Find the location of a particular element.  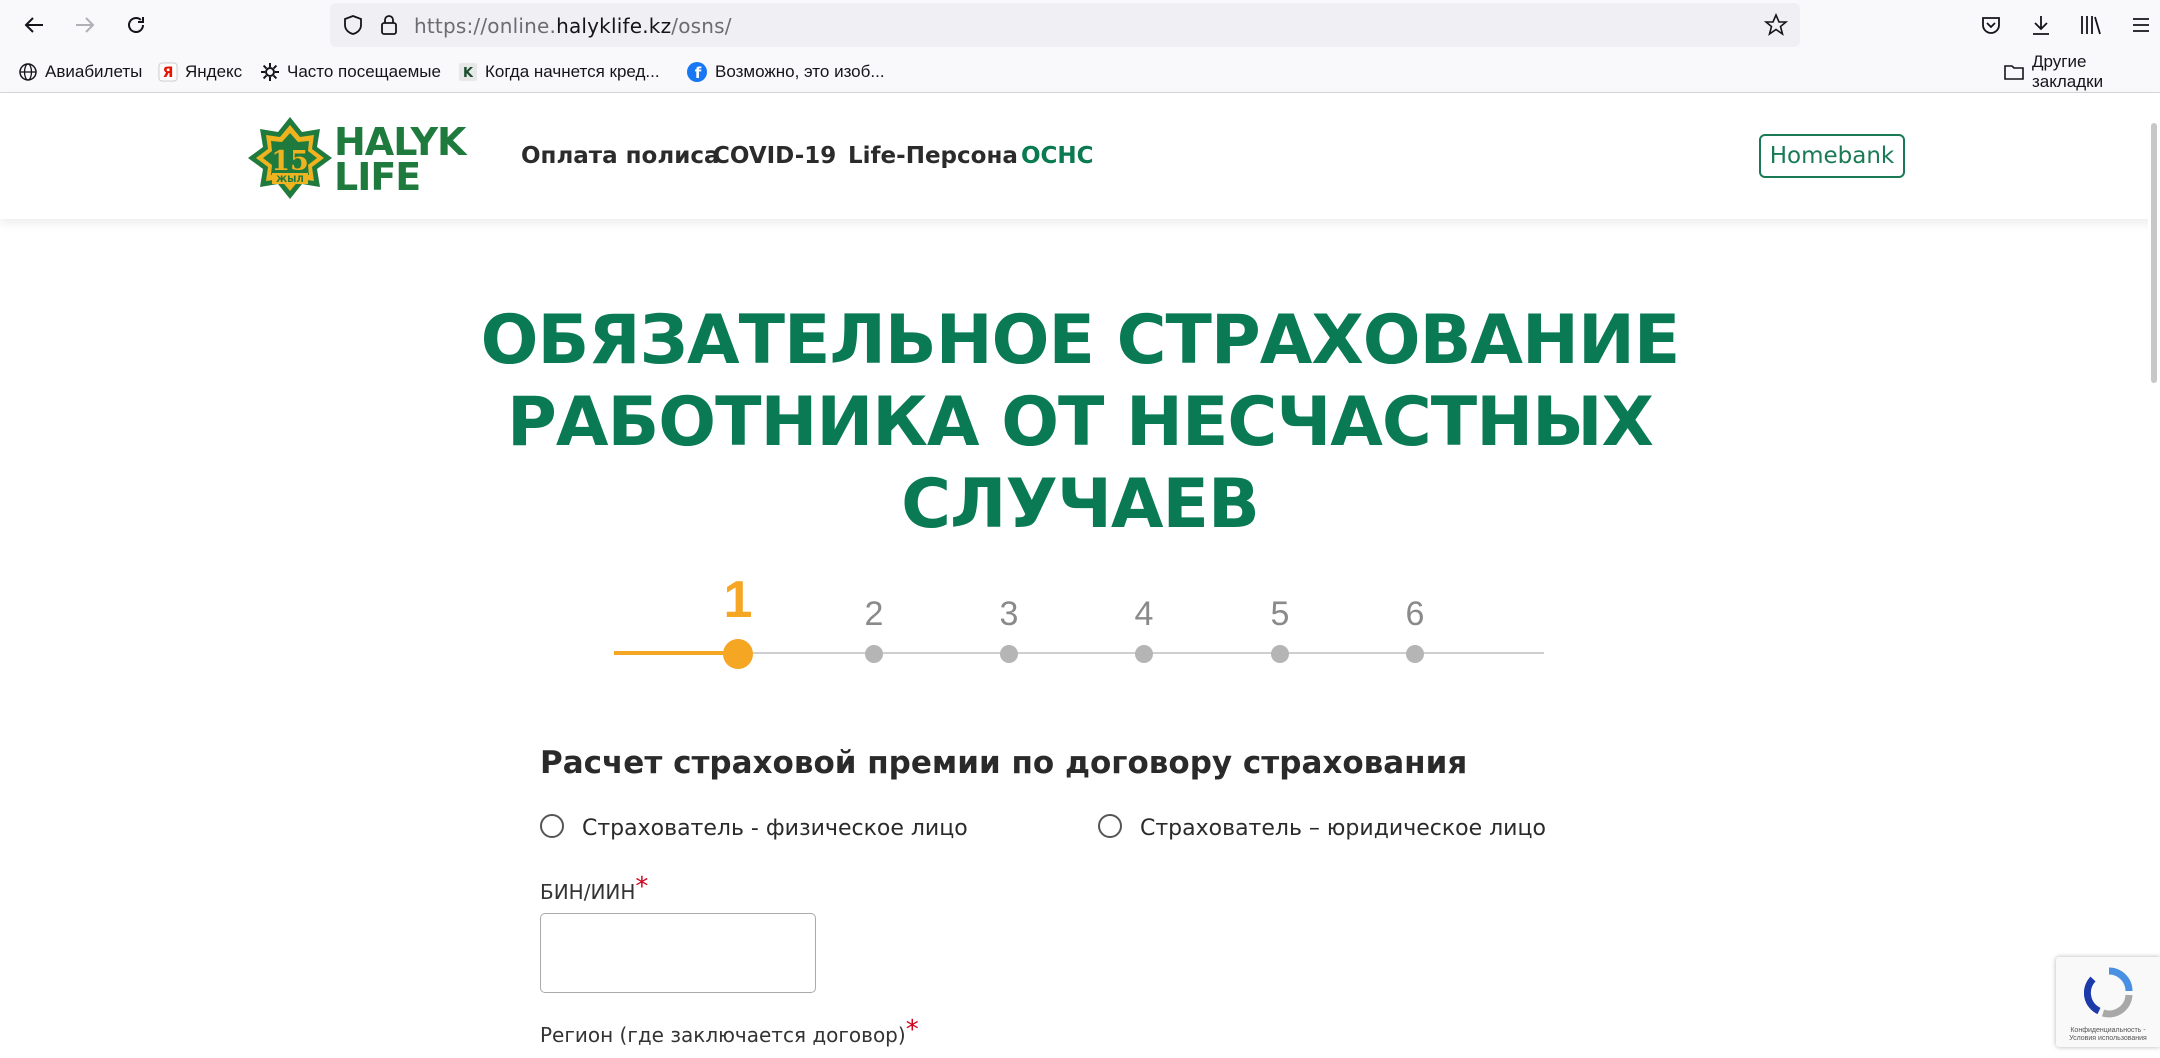

recaptcha-icon is located at coordinates (2108, 992).